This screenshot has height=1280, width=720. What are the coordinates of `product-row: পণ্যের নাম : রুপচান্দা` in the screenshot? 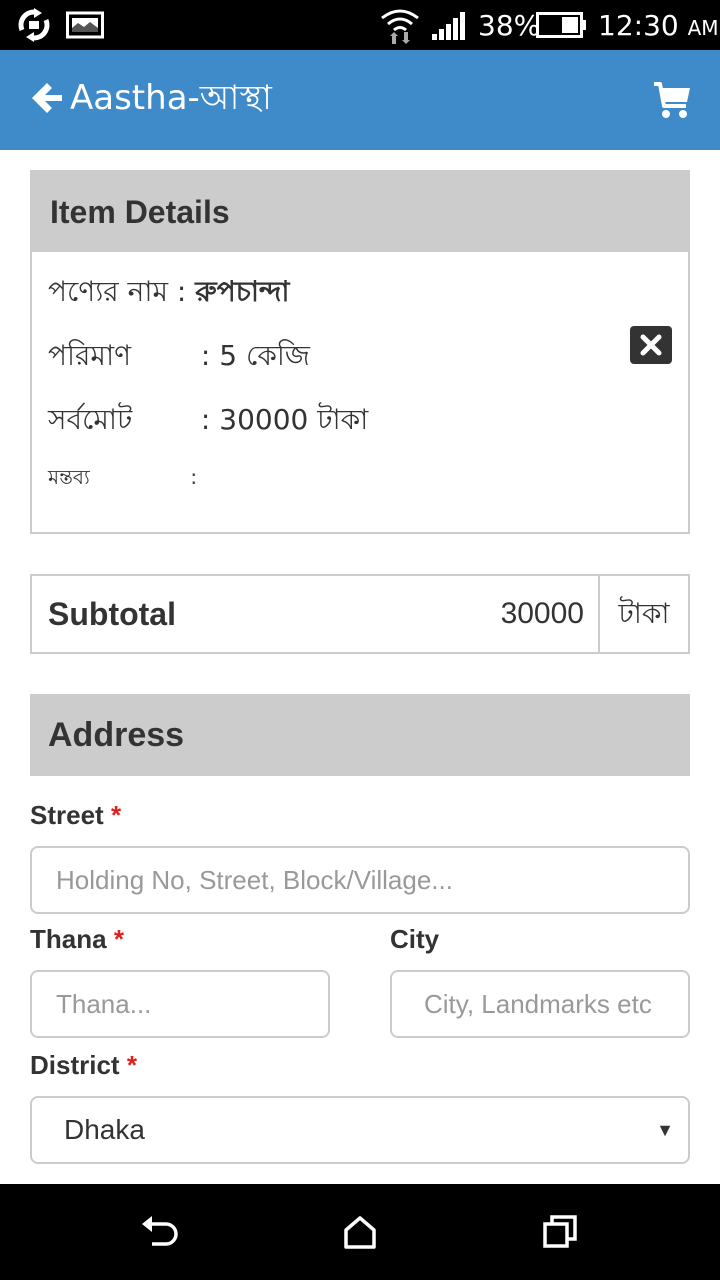 It's located at (169, 292).